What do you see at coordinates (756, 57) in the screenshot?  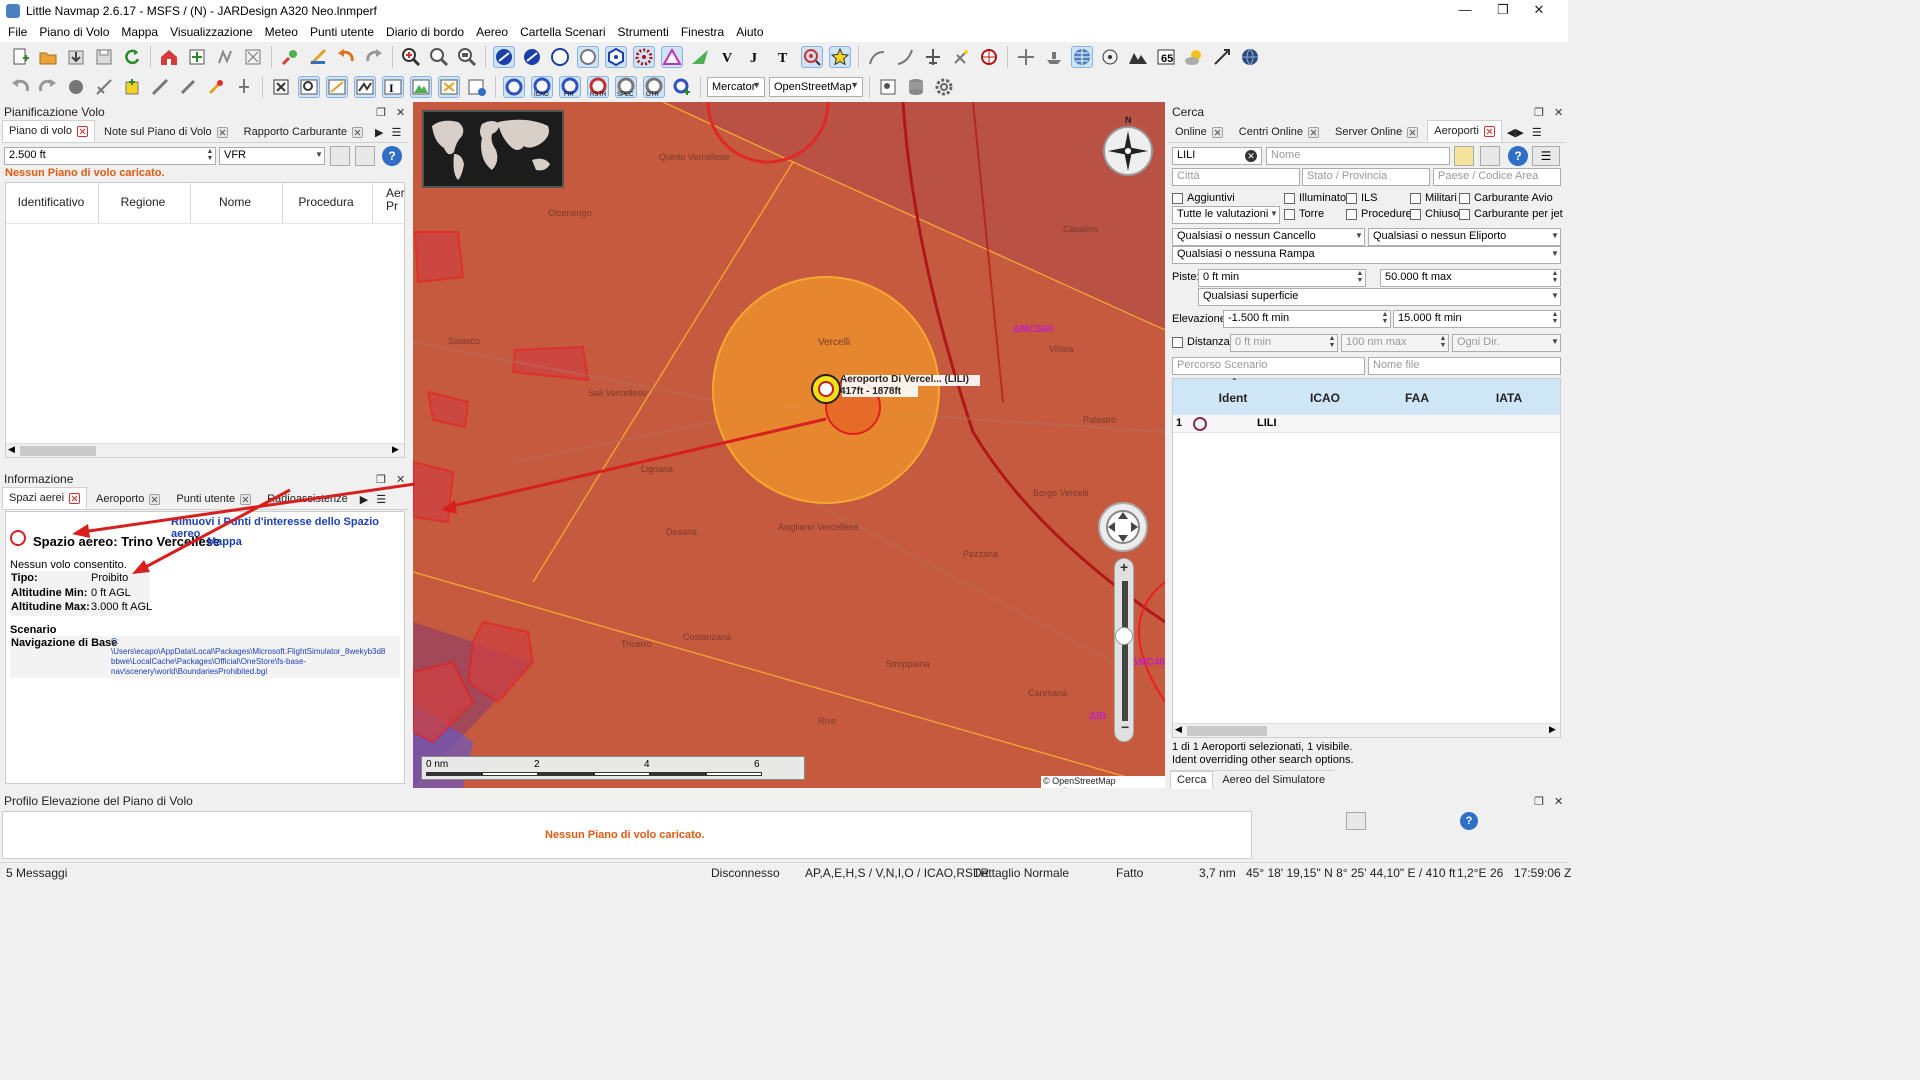 I see `jet-airway-icon: J` at bounding box center [756, 57].